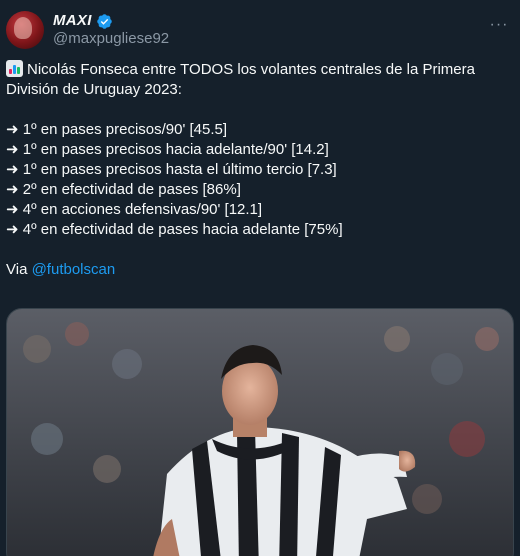 The image size is (520, 556). I want to click on stat-line: ➜ 4º en acciones defensivas/90' [12.1], so click(134, 209).